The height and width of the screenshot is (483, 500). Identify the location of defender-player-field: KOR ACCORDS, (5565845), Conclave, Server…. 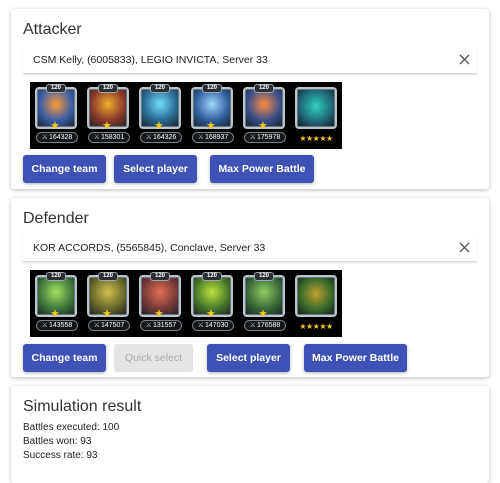
(250, 248).